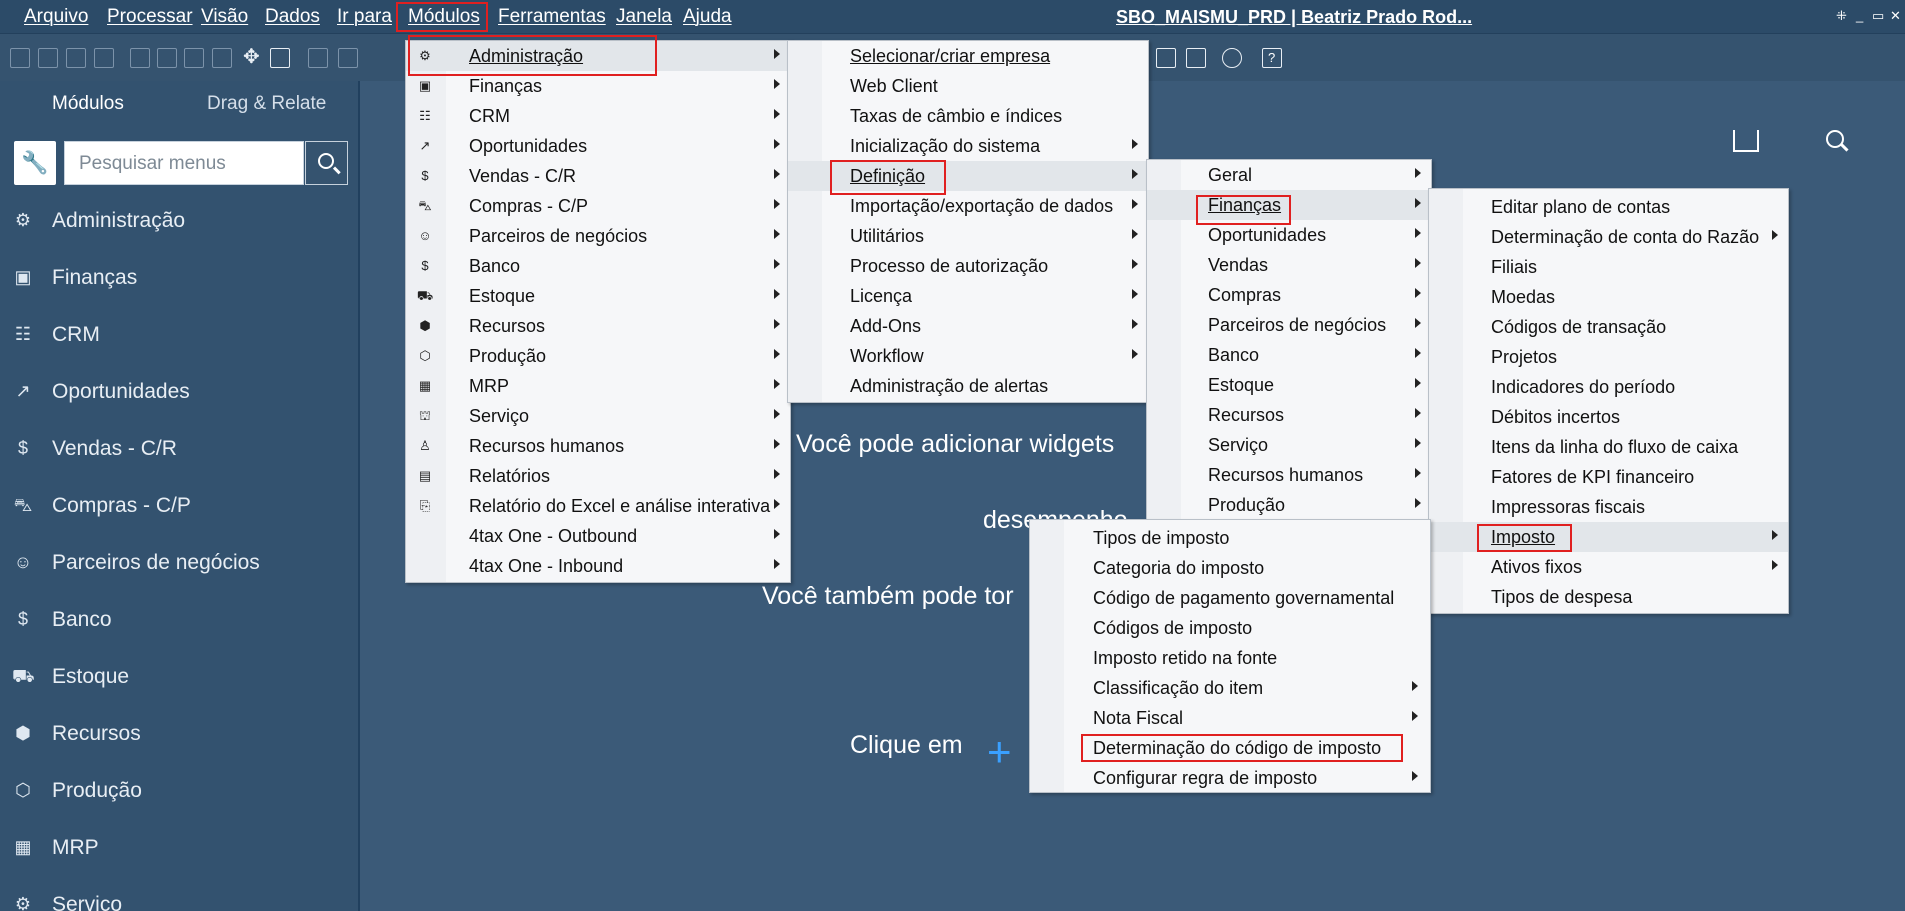 Image resolution: width=1905 pixels, height=911 pixels. I want to click on print-icon, so click(48, 58).